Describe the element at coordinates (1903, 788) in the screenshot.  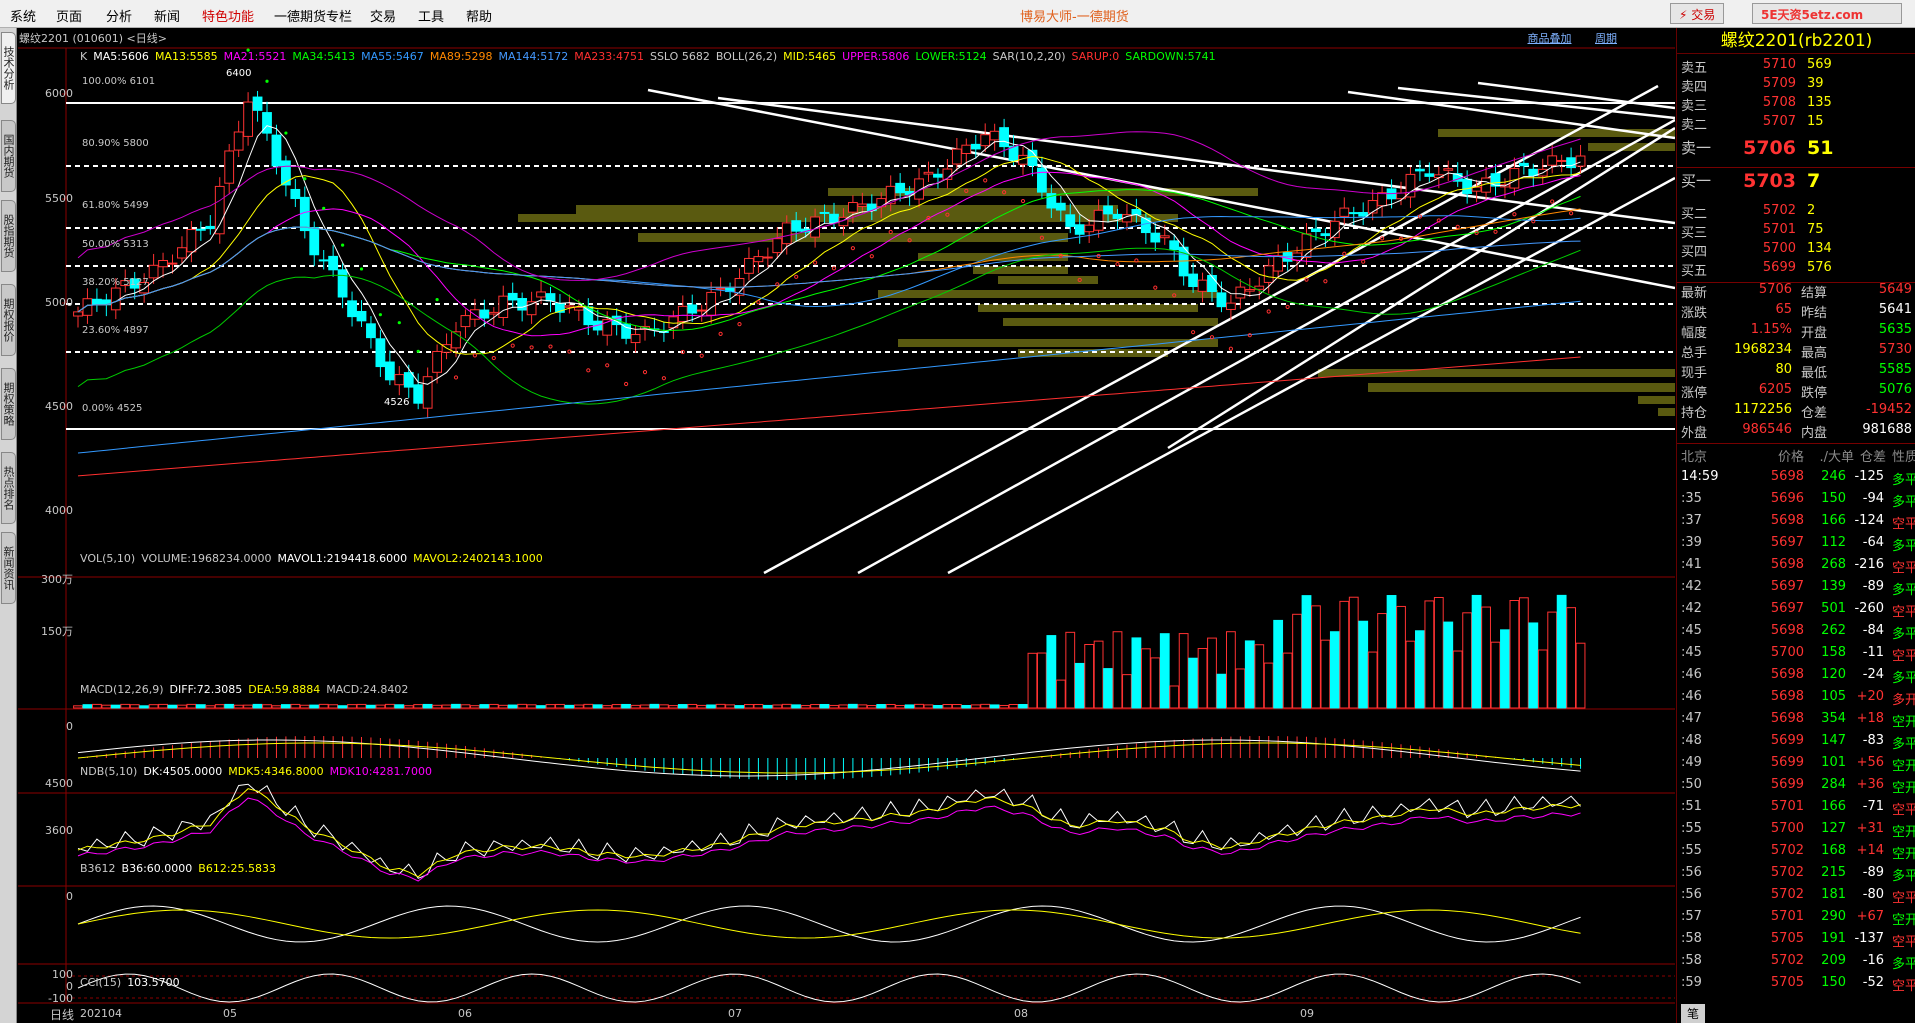
I see `tick-cell: 空开` at that location.